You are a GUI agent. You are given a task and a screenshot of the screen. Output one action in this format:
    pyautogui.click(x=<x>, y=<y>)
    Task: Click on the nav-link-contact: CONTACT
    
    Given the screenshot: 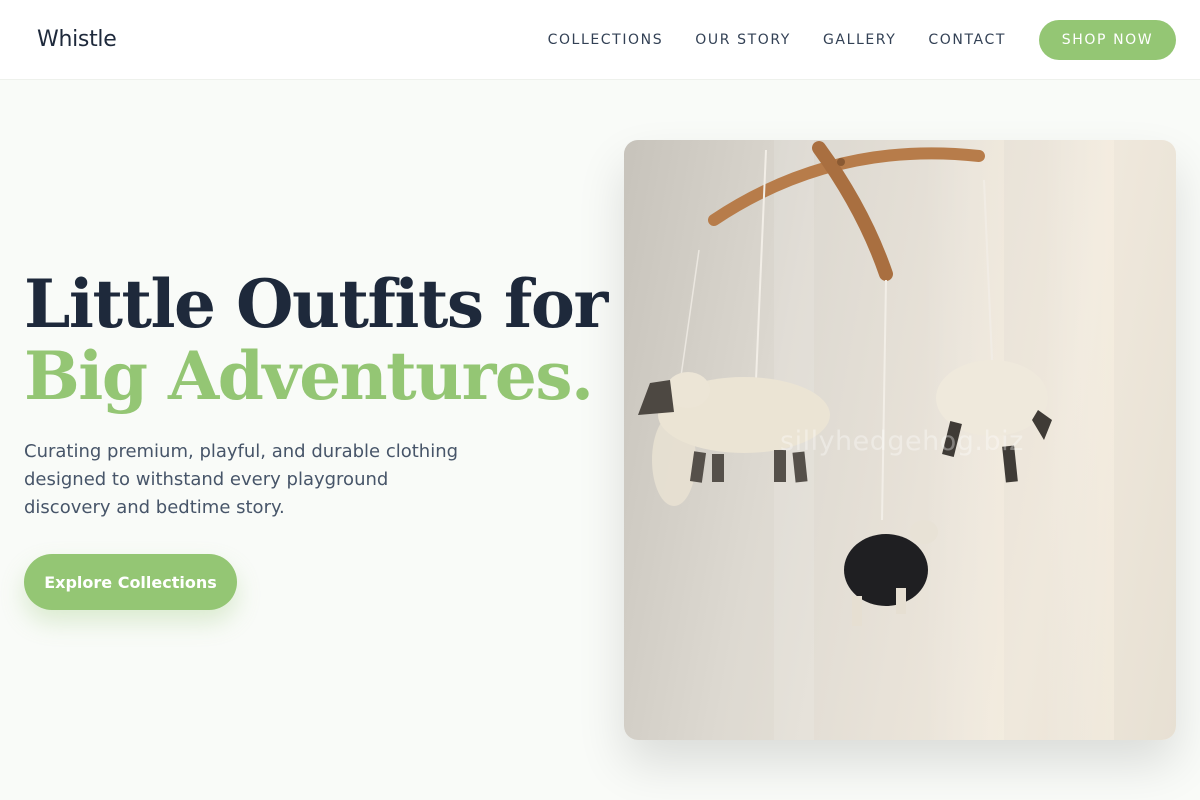 What is the action you would take?
    pyautogui.click(x=967, y=40)
    